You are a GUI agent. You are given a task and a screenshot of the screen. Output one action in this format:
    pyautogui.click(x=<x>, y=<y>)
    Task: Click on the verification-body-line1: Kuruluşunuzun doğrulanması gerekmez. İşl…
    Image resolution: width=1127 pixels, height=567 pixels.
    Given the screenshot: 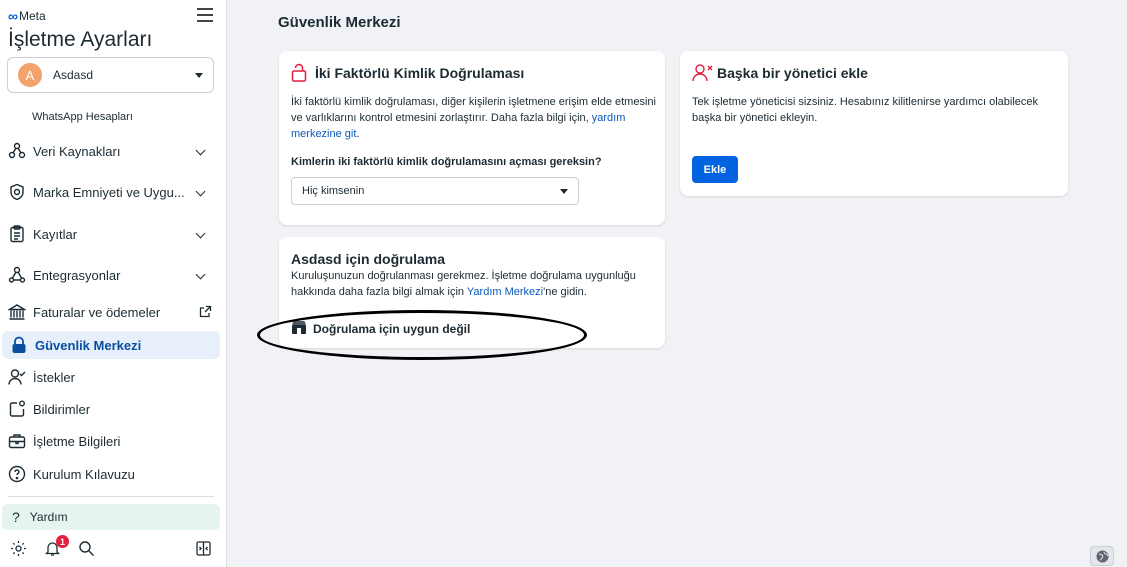 What is the action you would take?
    pyautogui.click(x=463, y=276)
    